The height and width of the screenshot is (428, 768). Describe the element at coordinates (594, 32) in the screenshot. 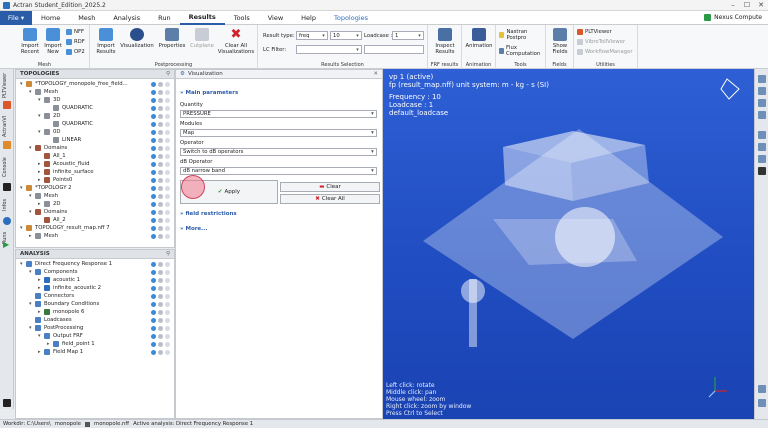

I see `pltviewer-button: PLTViewer` at that location.